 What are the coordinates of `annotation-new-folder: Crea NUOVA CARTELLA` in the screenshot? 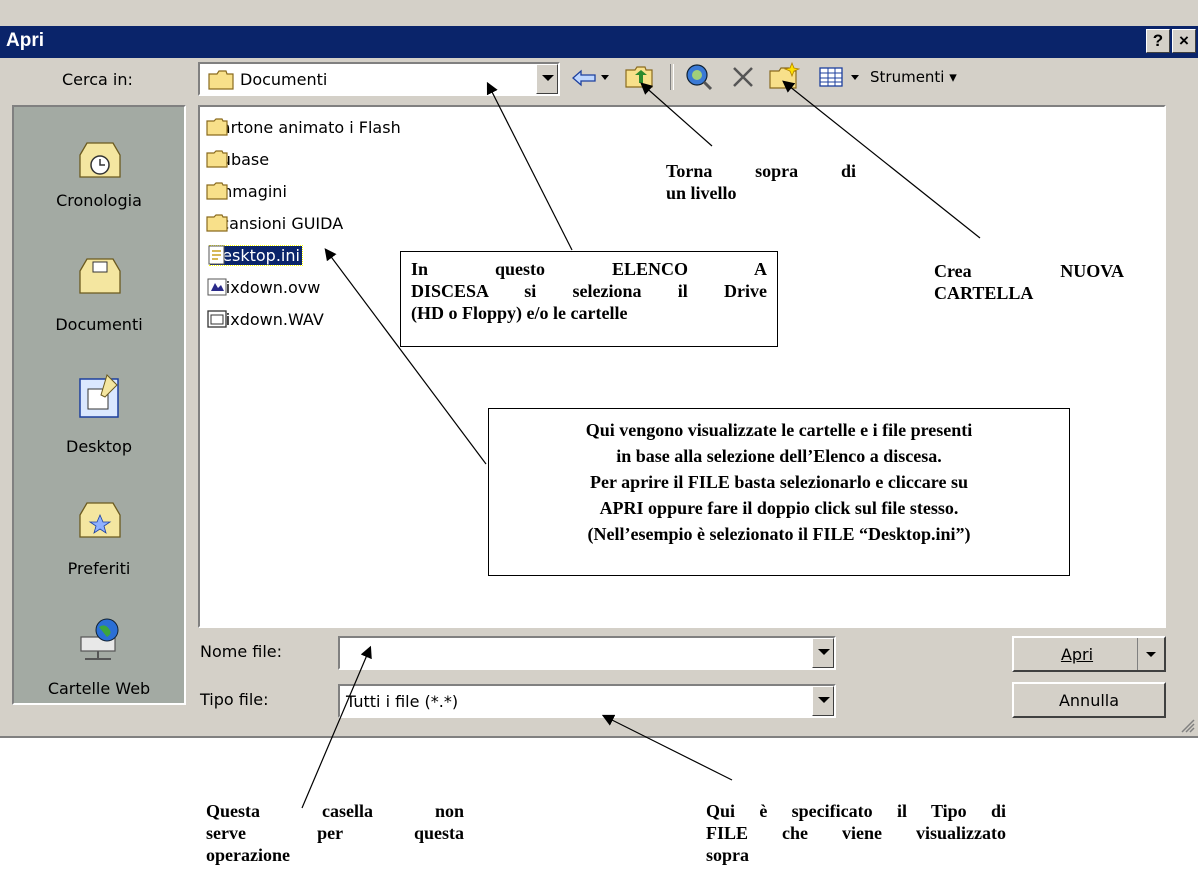 It's located at (1029, 282).